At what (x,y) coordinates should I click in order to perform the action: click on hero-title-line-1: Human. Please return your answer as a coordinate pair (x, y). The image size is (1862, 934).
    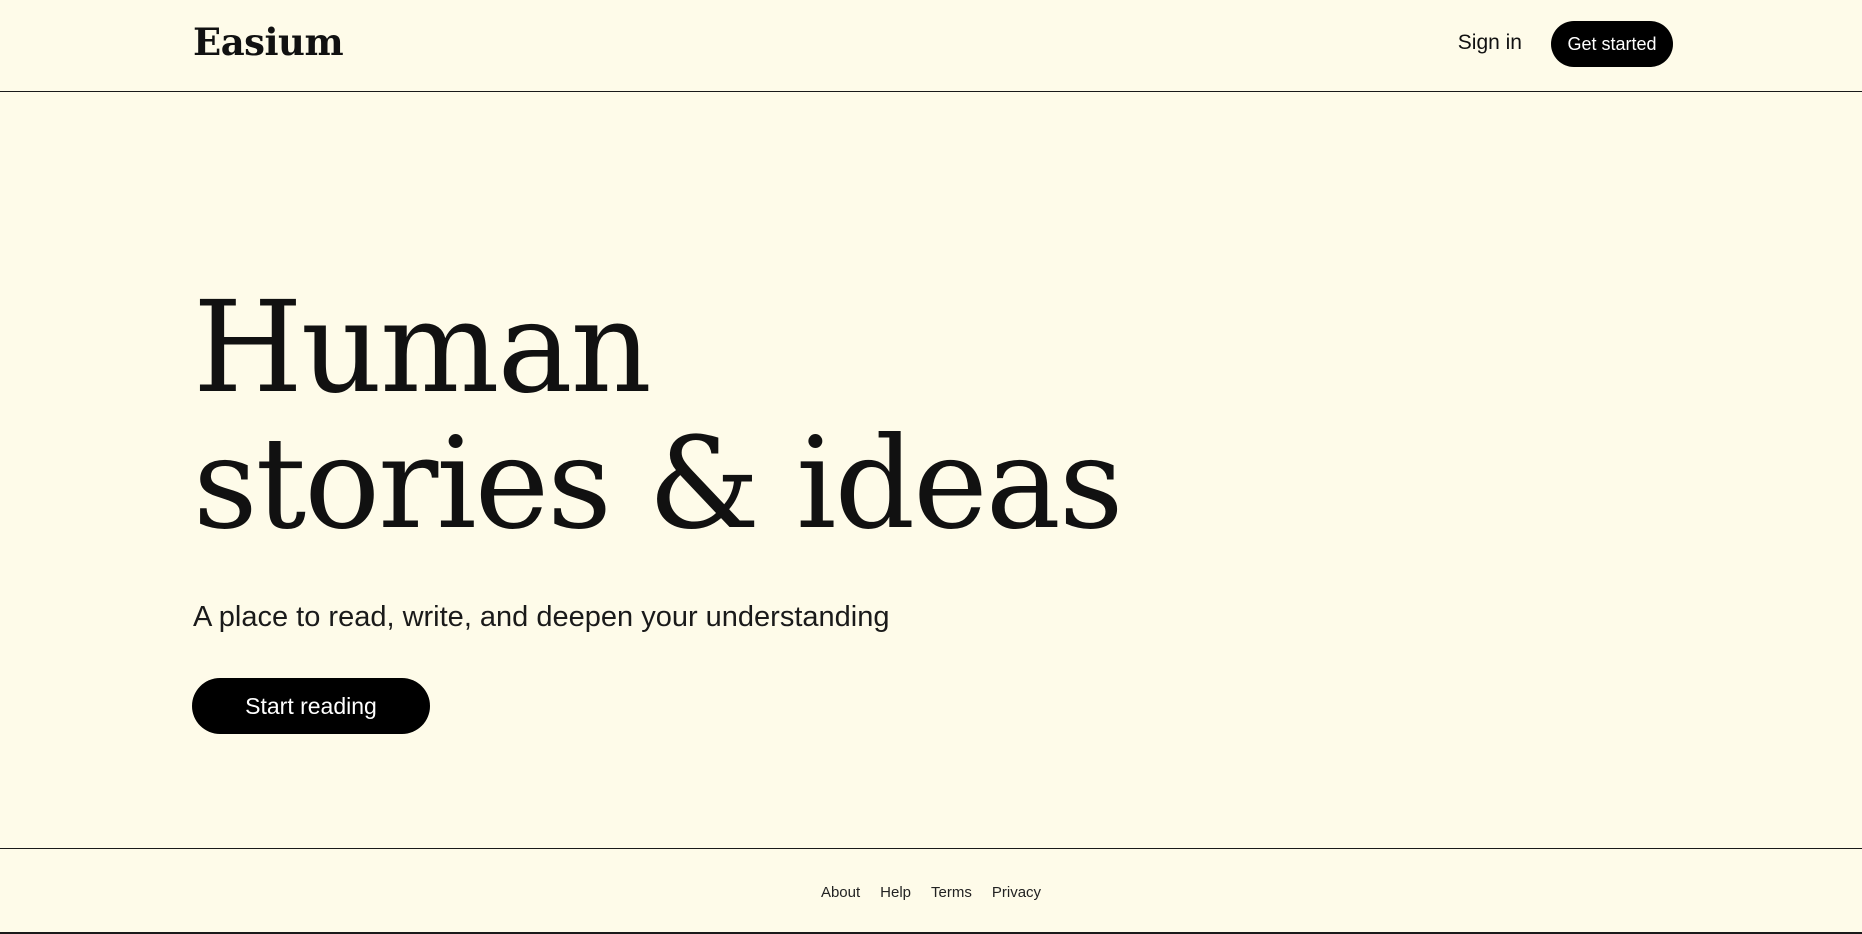
    Looking at the image, I should click on (422, 347).